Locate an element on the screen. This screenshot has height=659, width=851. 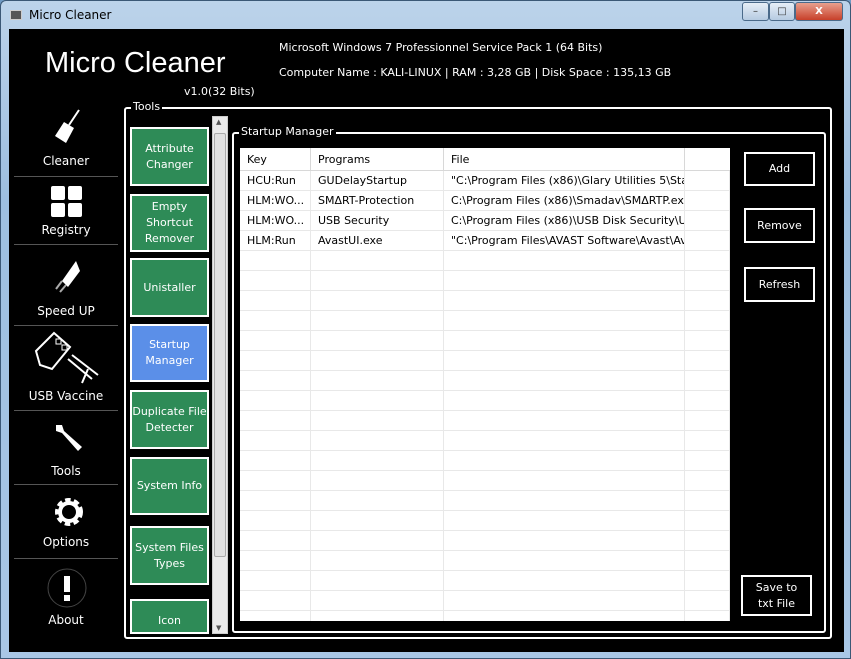
tool-icon-extractor: Icon Extractor is located at coordinates (169, 616).